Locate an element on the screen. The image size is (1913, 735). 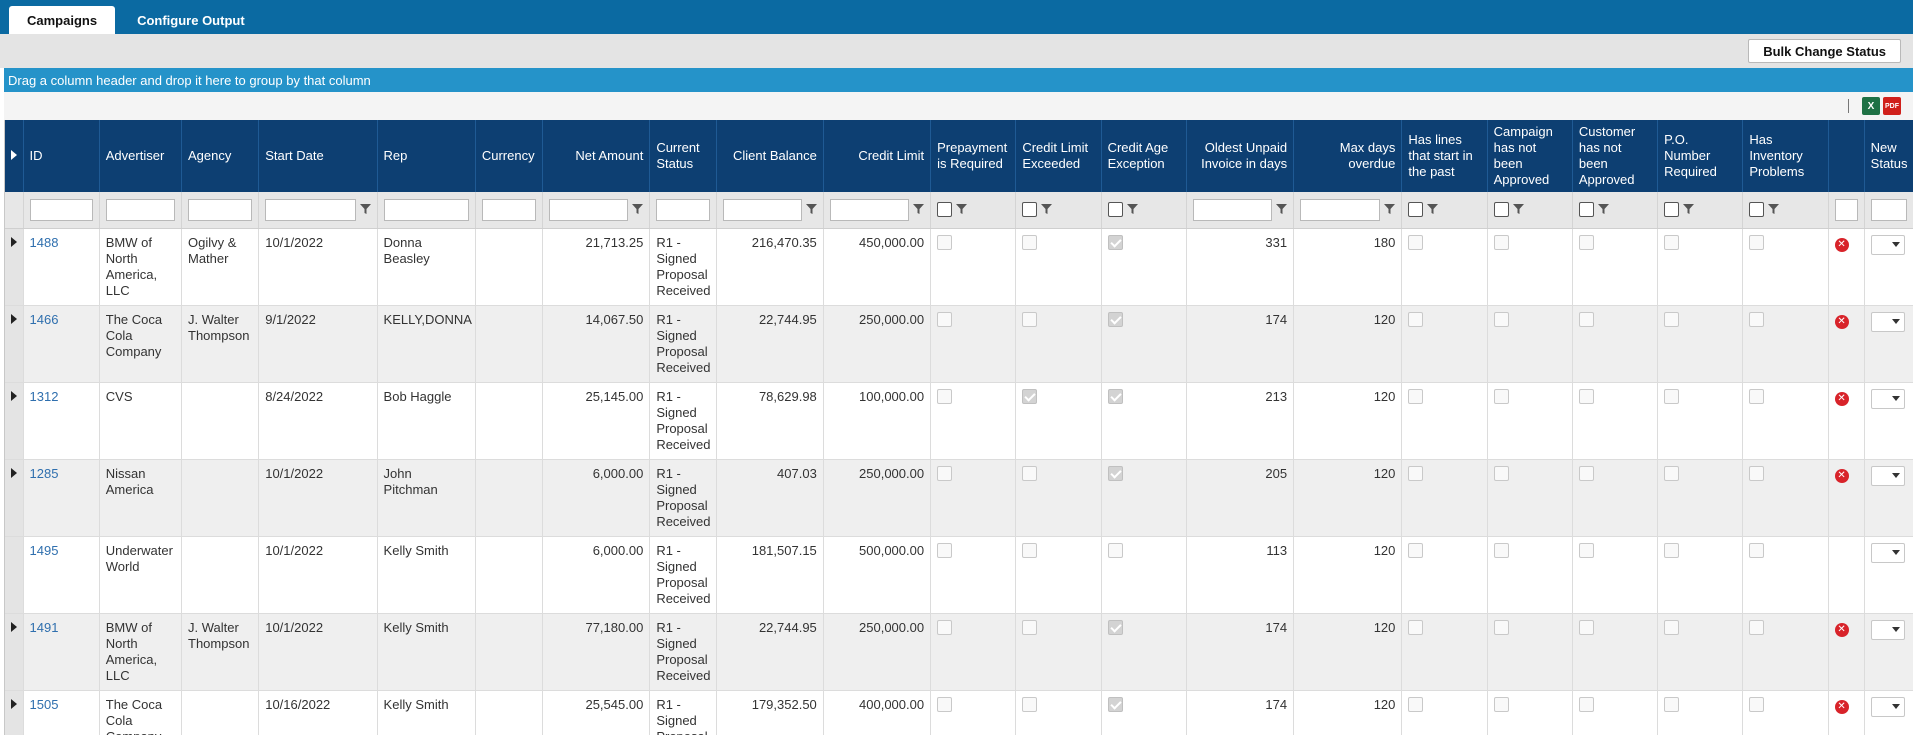
filter-input-client-balance is located at coordinates (762, 209).